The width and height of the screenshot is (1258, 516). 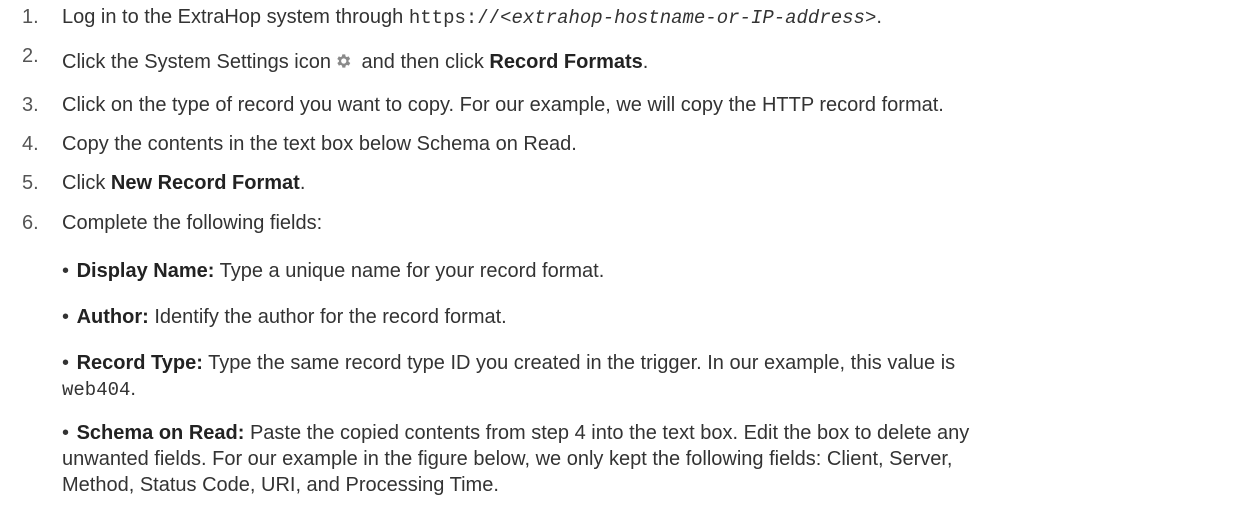 What do you see at coordinates (30, 183) in the screenshot?
I see `step-number: 5.` at bounding box center [30, 183].